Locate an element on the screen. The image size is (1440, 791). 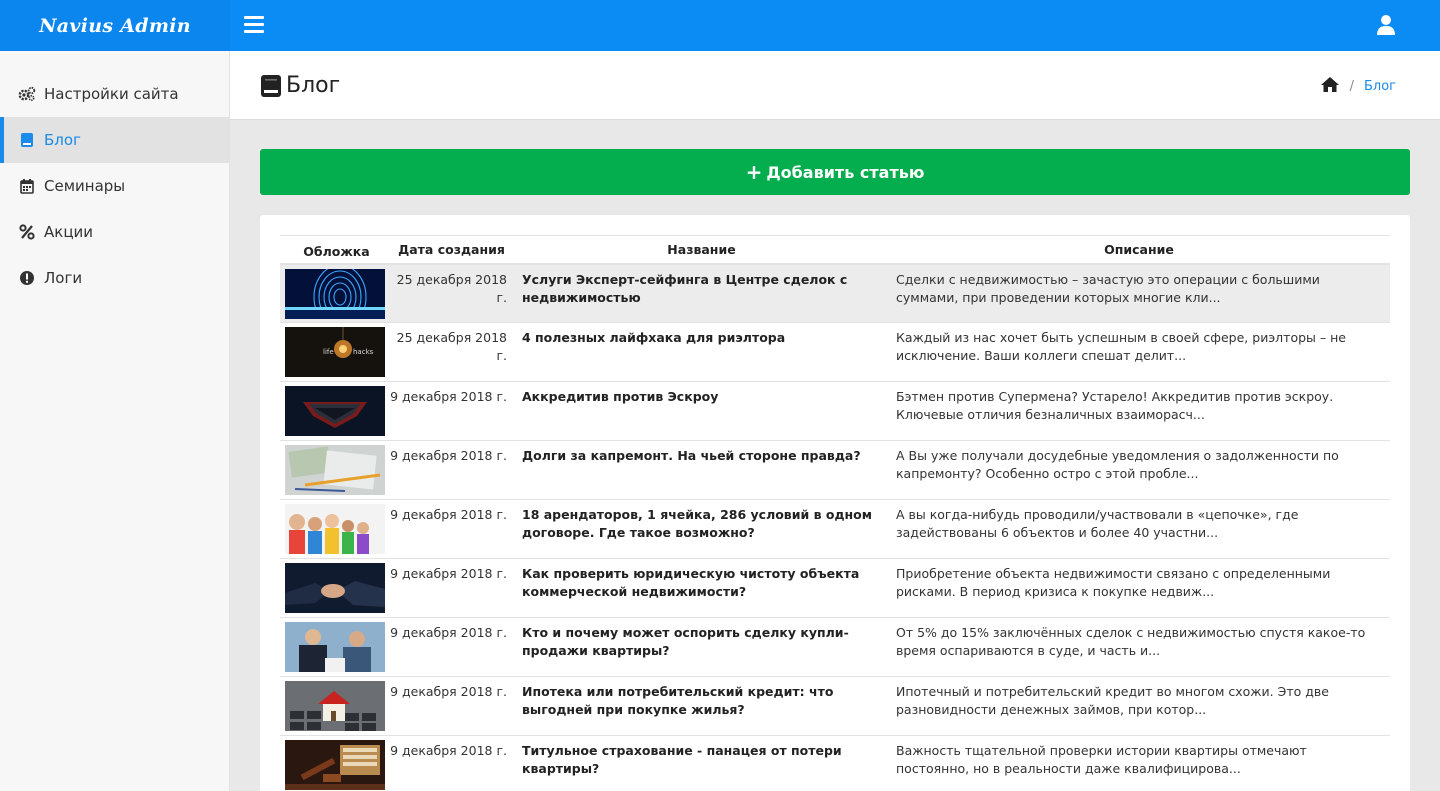
sidebar-item-settings: Настройки сайта is located at coordinates (114, 94).